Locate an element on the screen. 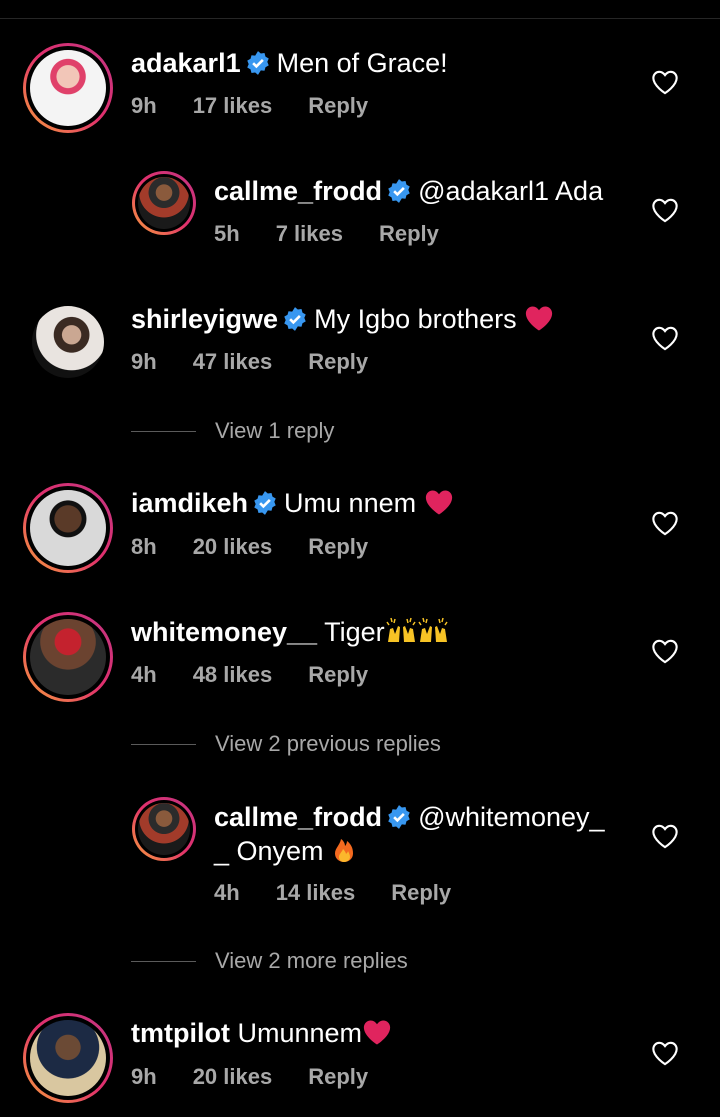 This screenshot has width=720, height=1117. view-more-replies-link: View 2 more replies is located at coordinates (411, 963).